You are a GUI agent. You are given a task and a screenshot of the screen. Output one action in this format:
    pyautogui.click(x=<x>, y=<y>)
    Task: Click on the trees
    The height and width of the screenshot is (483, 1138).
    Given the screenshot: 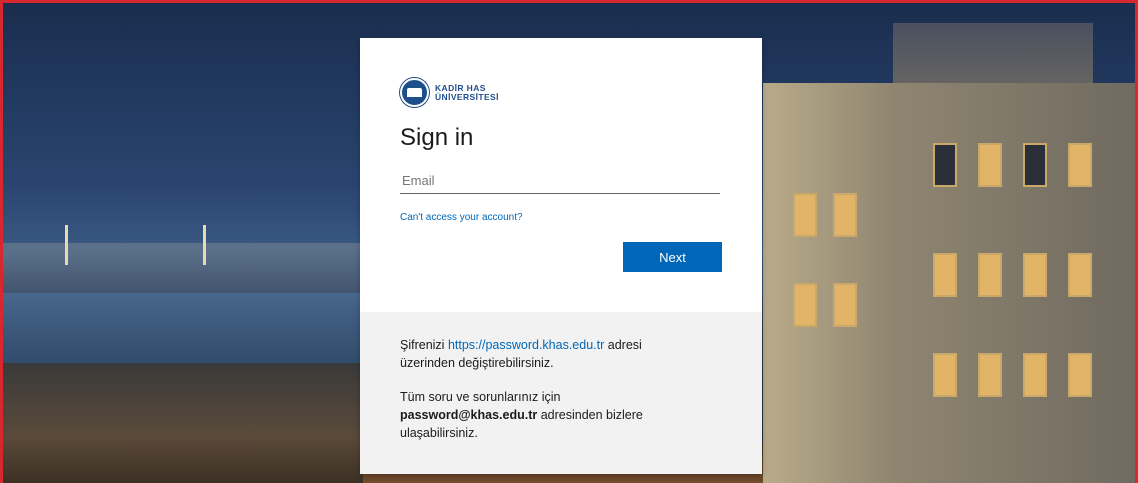 What is the action you would take?
    pyautogui.click(x=183, y=423)
    